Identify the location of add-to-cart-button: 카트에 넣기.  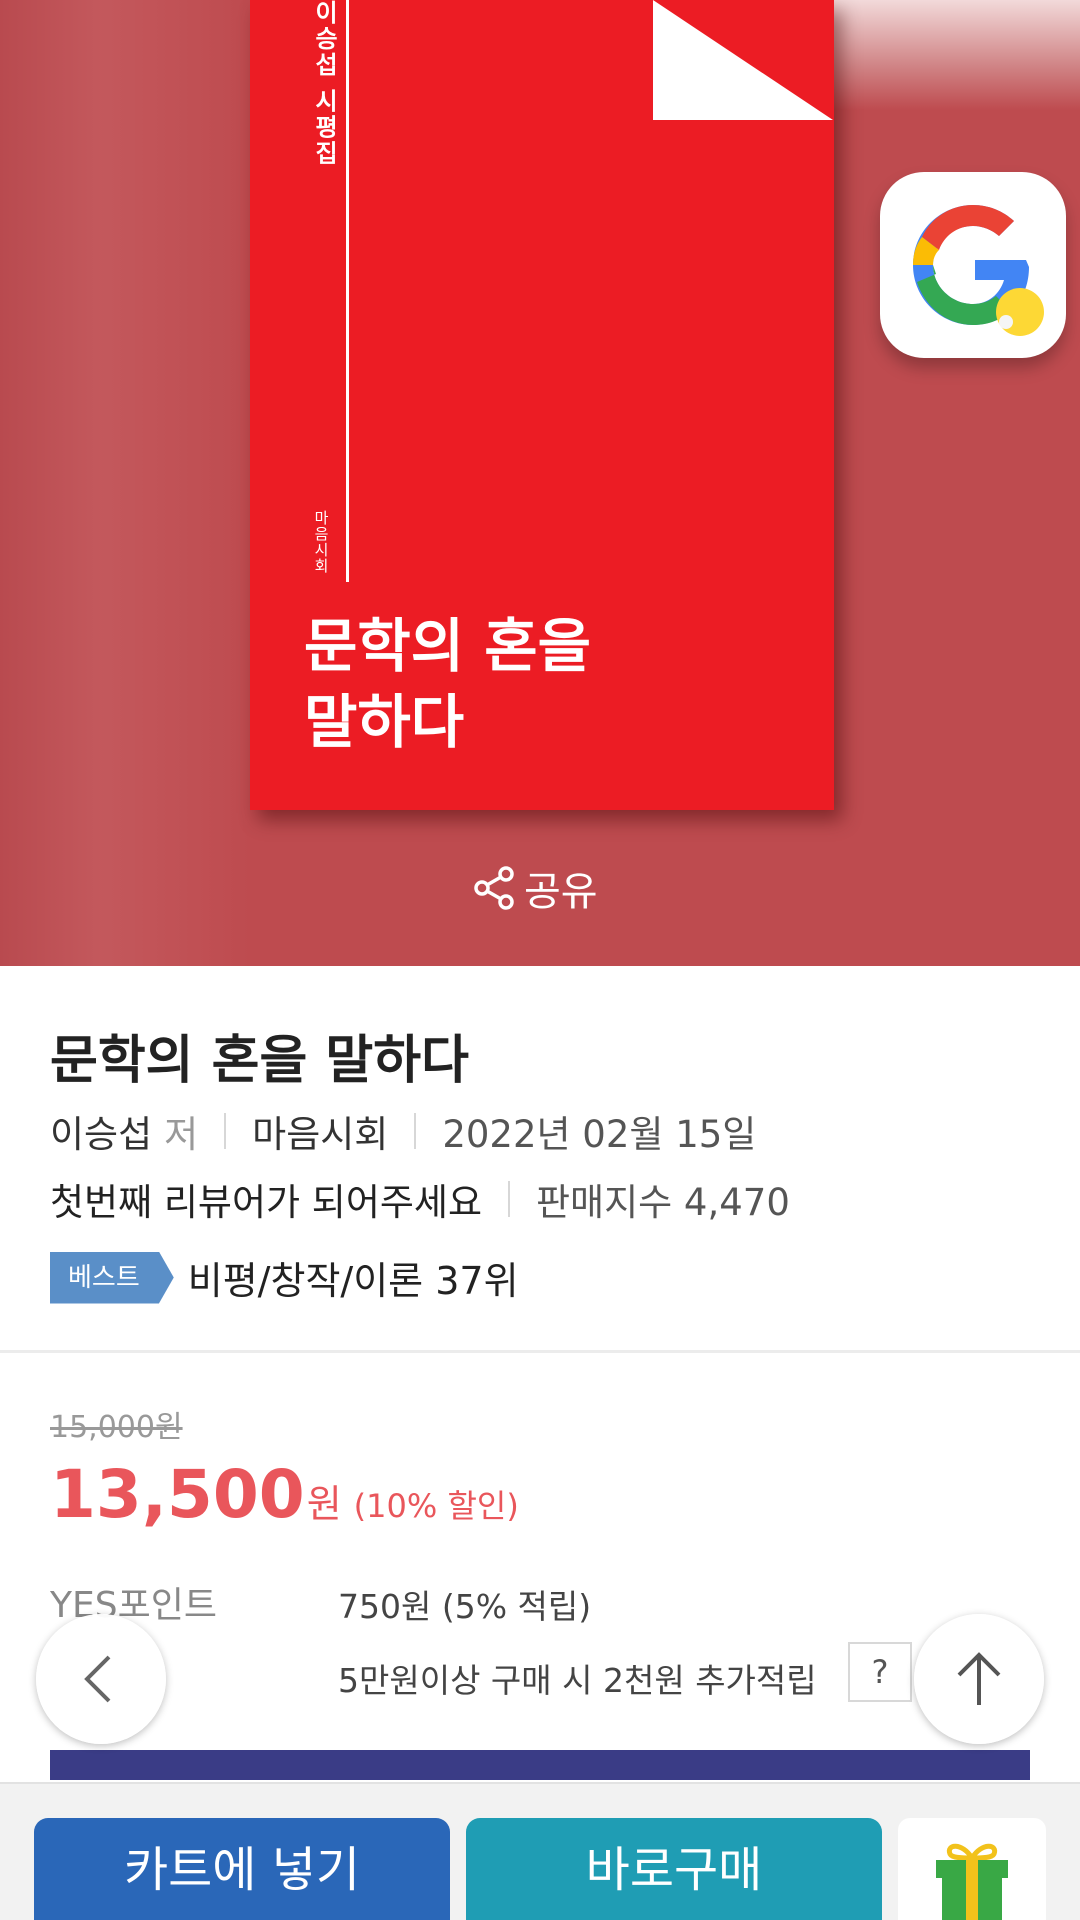
(242, 1869).